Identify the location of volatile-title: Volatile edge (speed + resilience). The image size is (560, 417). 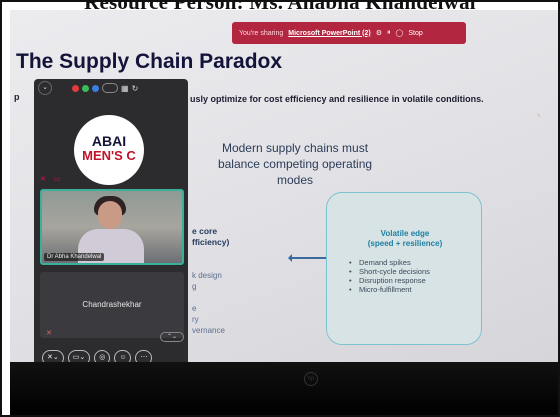
(405, 239).